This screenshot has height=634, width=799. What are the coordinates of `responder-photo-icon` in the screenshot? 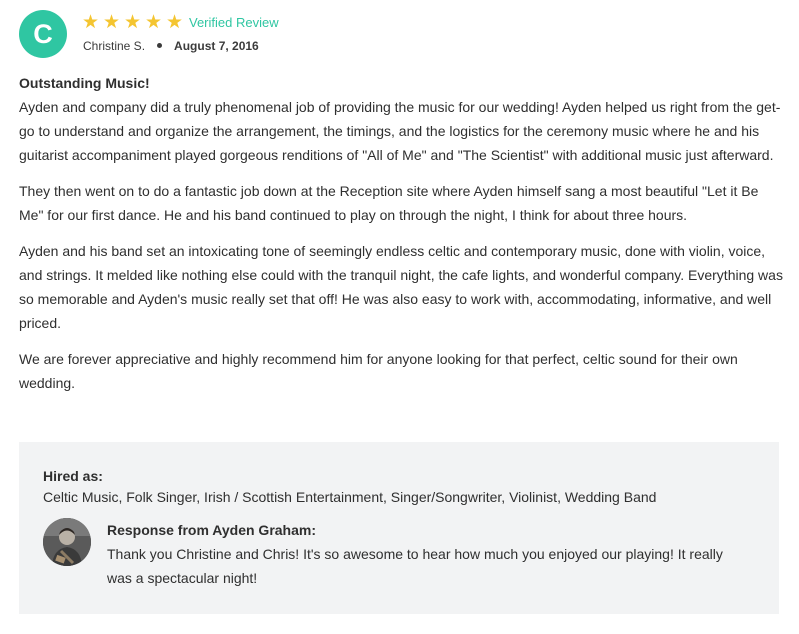 It's located at (67, 542).